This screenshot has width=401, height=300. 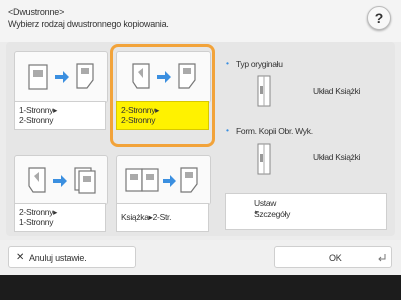 I want to click on duplex-to-simplex-icon, so click(x=62, y=180).